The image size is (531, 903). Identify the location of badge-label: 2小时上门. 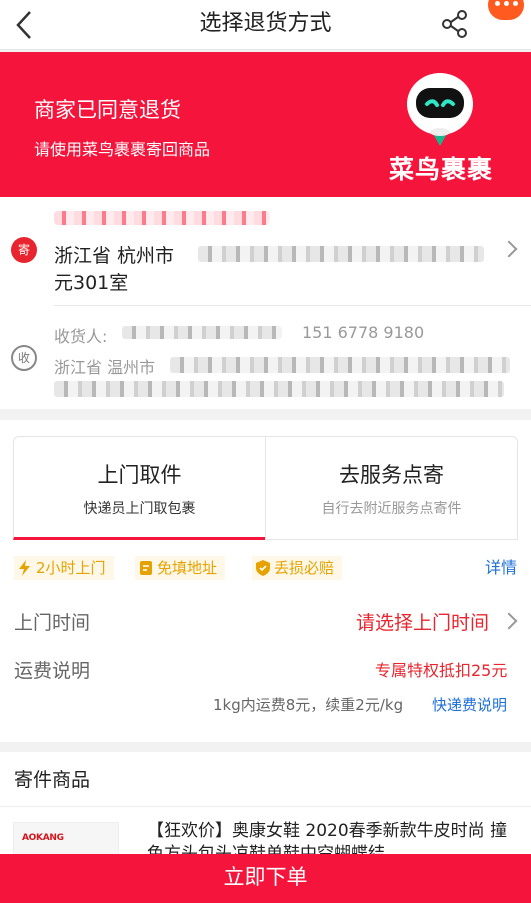
(71, 568).